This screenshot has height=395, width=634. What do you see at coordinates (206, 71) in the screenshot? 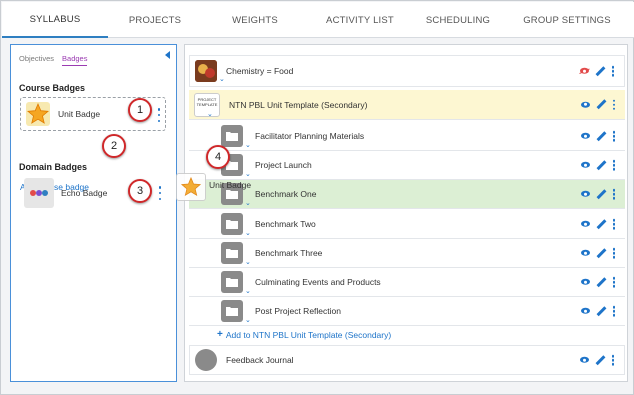
I see `project-thumbnail` at bounding box center [206, 71].